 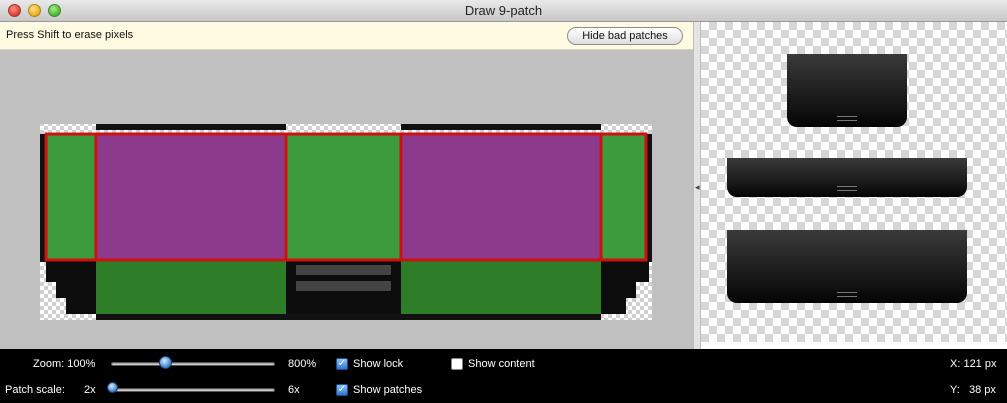 I want to click on x-coordinate-readout: X: 121 px, so click(x=973, y=364).